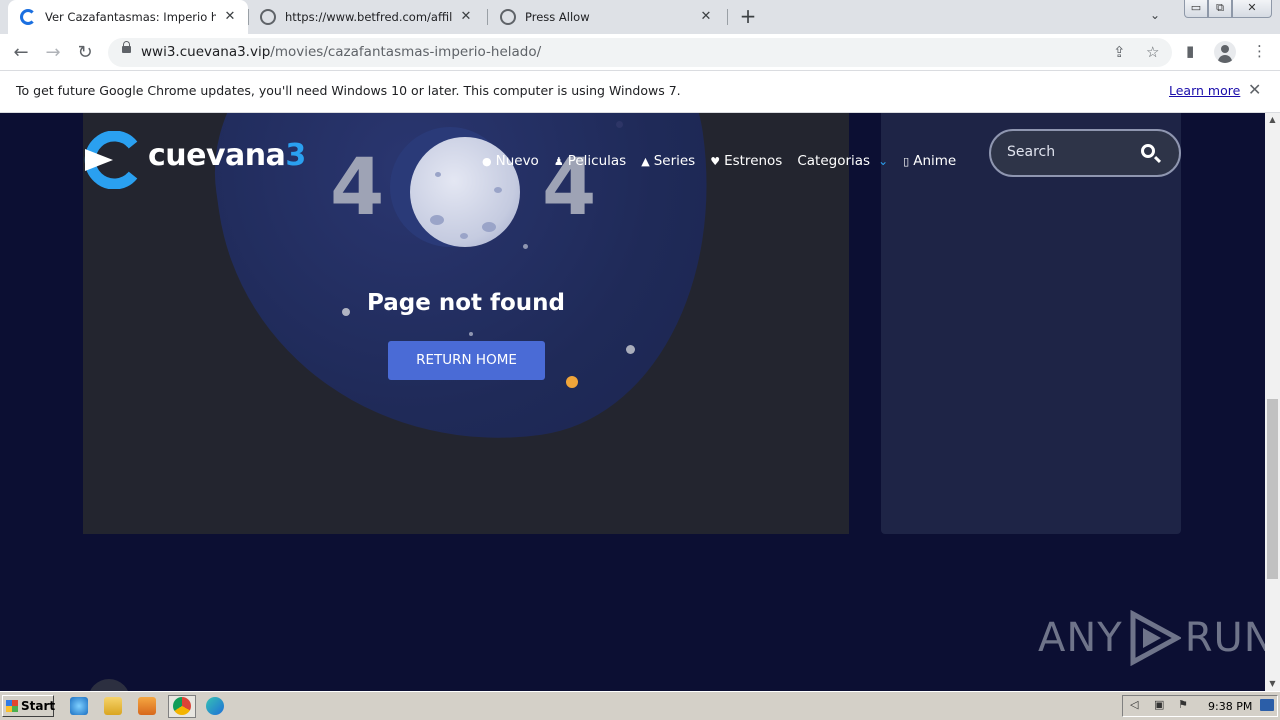 This screenshot has height=720, width=1280. I want to click on site-logo: cuevana3, so click(227, 155).